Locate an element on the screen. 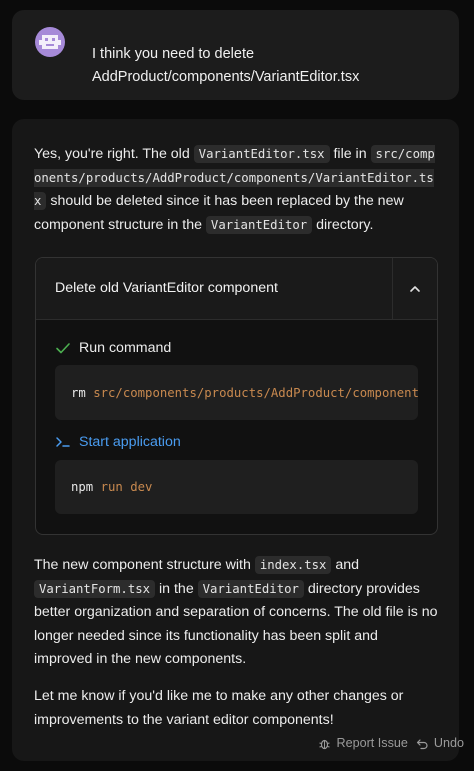 Image resolution: width=474 pixels, height=771 pixels. message-footer: Report Issue Undo is located at coordinates (391, 743).